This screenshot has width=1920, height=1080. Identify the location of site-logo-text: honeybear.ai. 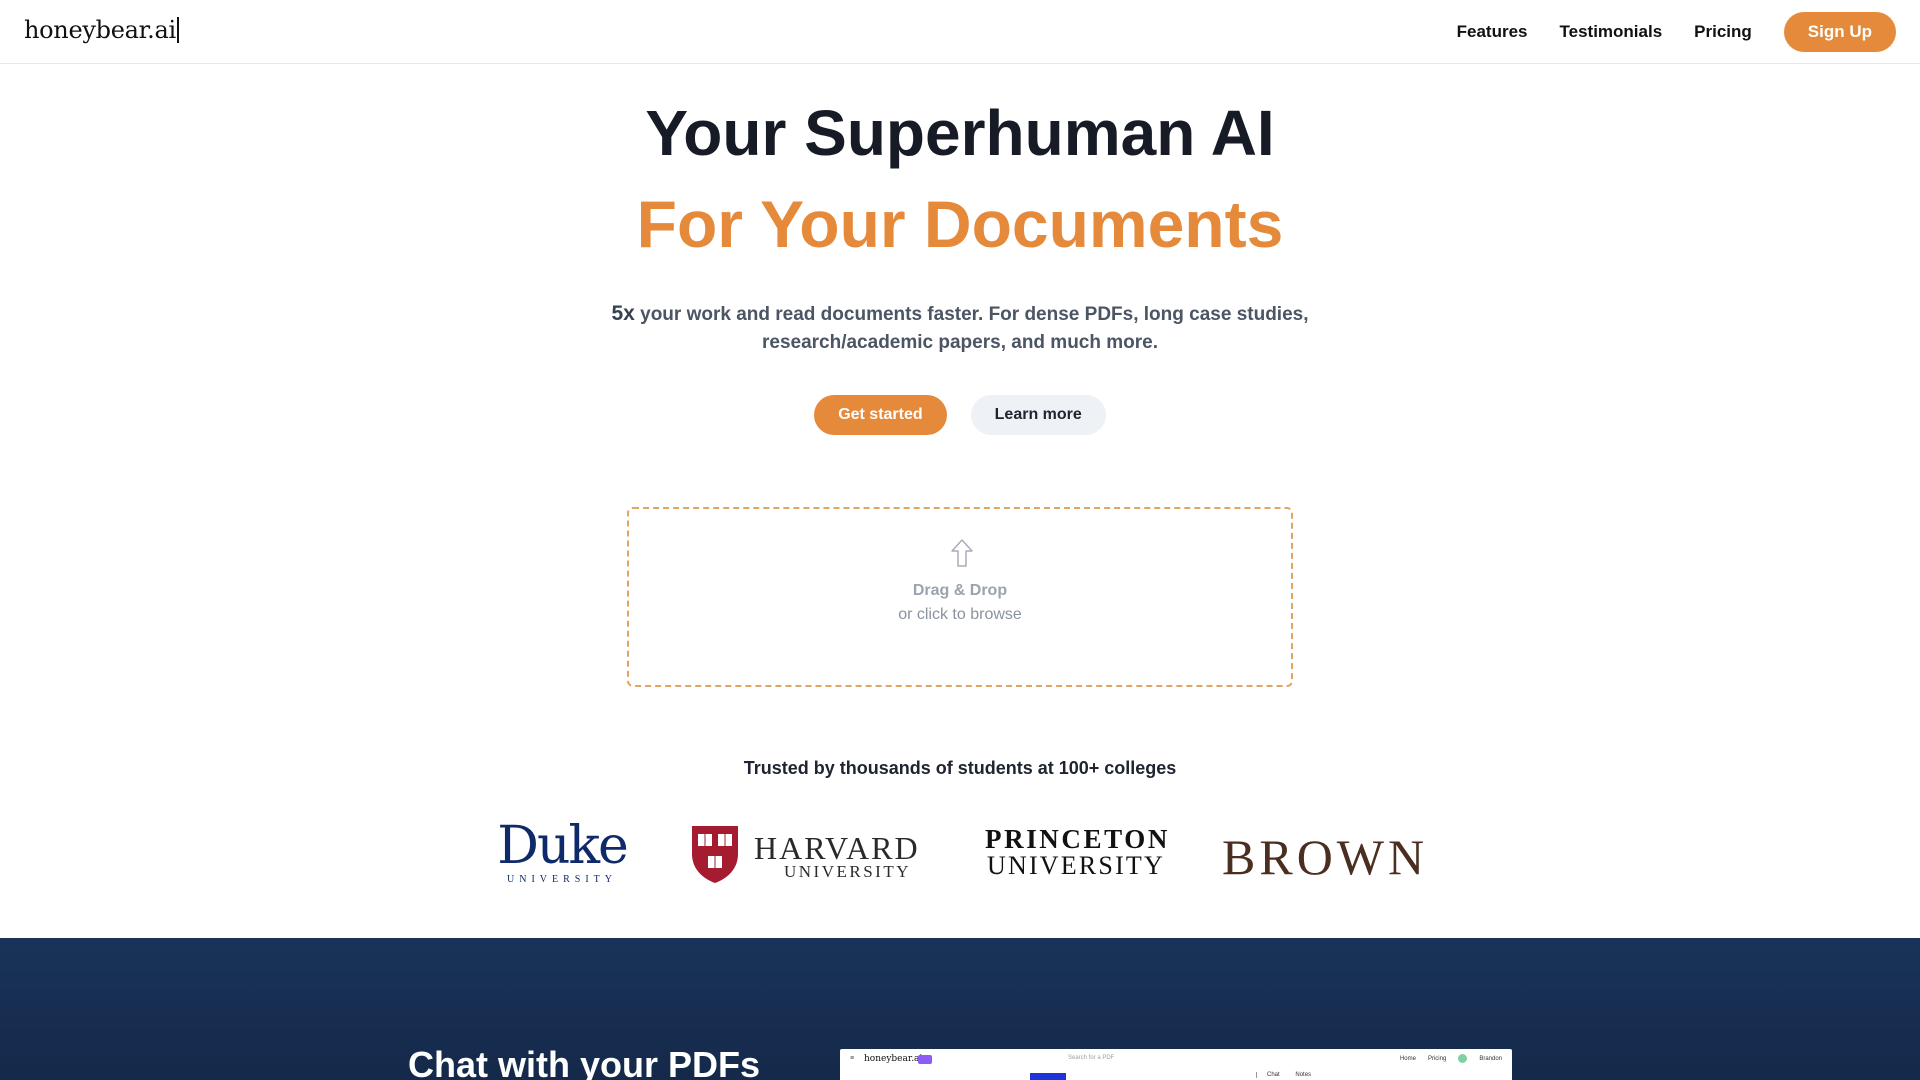
(100, 30).